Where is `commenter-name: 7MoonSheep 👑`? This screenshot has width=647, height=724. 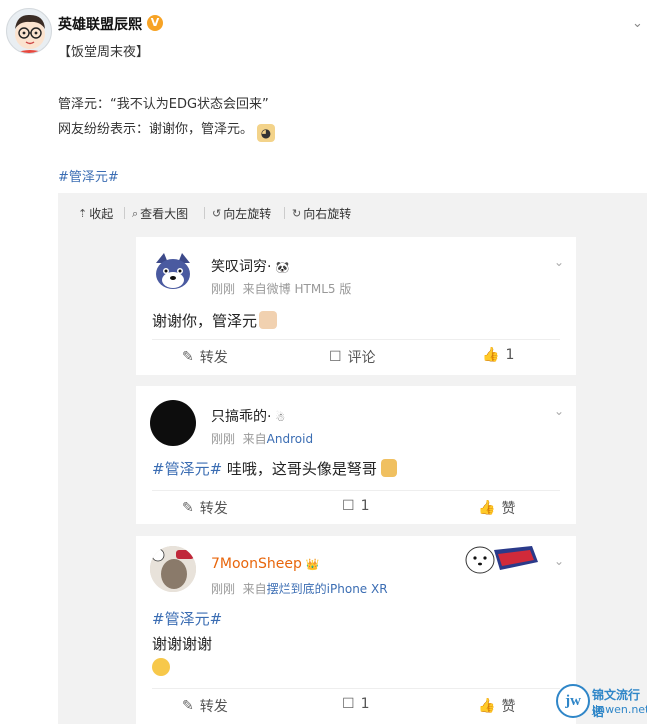 commenter-name: 7MoonSheep 👑 is located at coordinates (265, 564).